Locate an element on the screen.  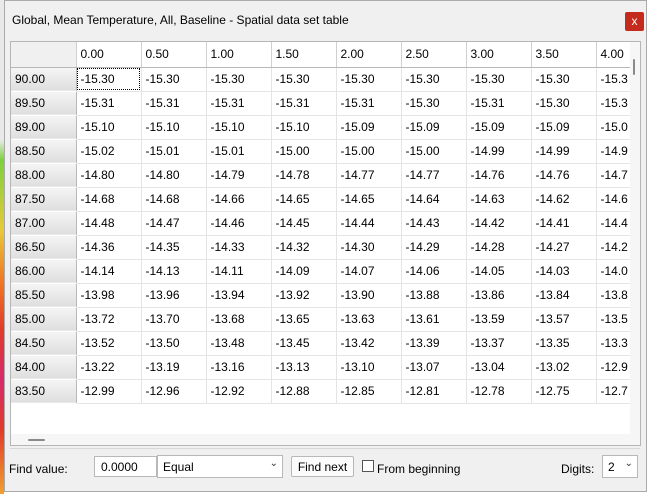
table-cell: -13.48 is located at coordinates (239, 343).